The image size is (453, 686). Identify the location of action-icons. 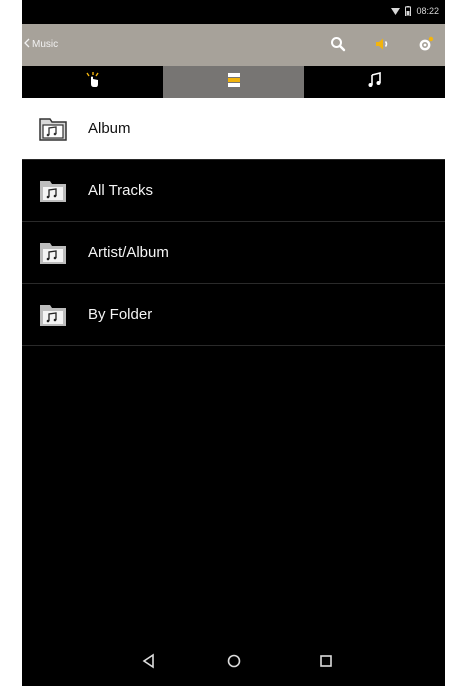
(382, 44).